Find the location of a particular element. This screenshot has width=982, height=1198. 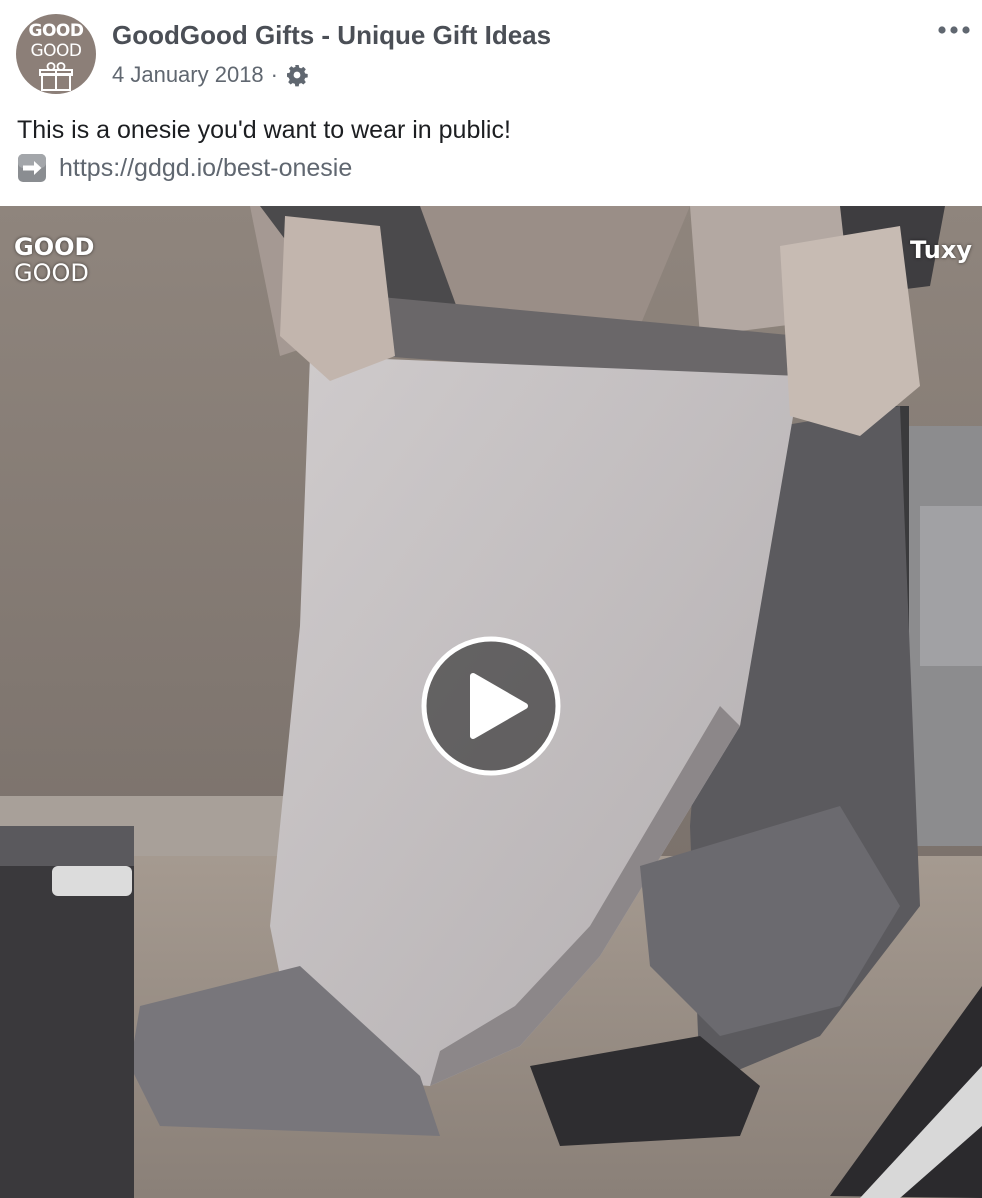

post-link-line: https://gdgd.io/best-onesie is located at coordinates (184, 168).